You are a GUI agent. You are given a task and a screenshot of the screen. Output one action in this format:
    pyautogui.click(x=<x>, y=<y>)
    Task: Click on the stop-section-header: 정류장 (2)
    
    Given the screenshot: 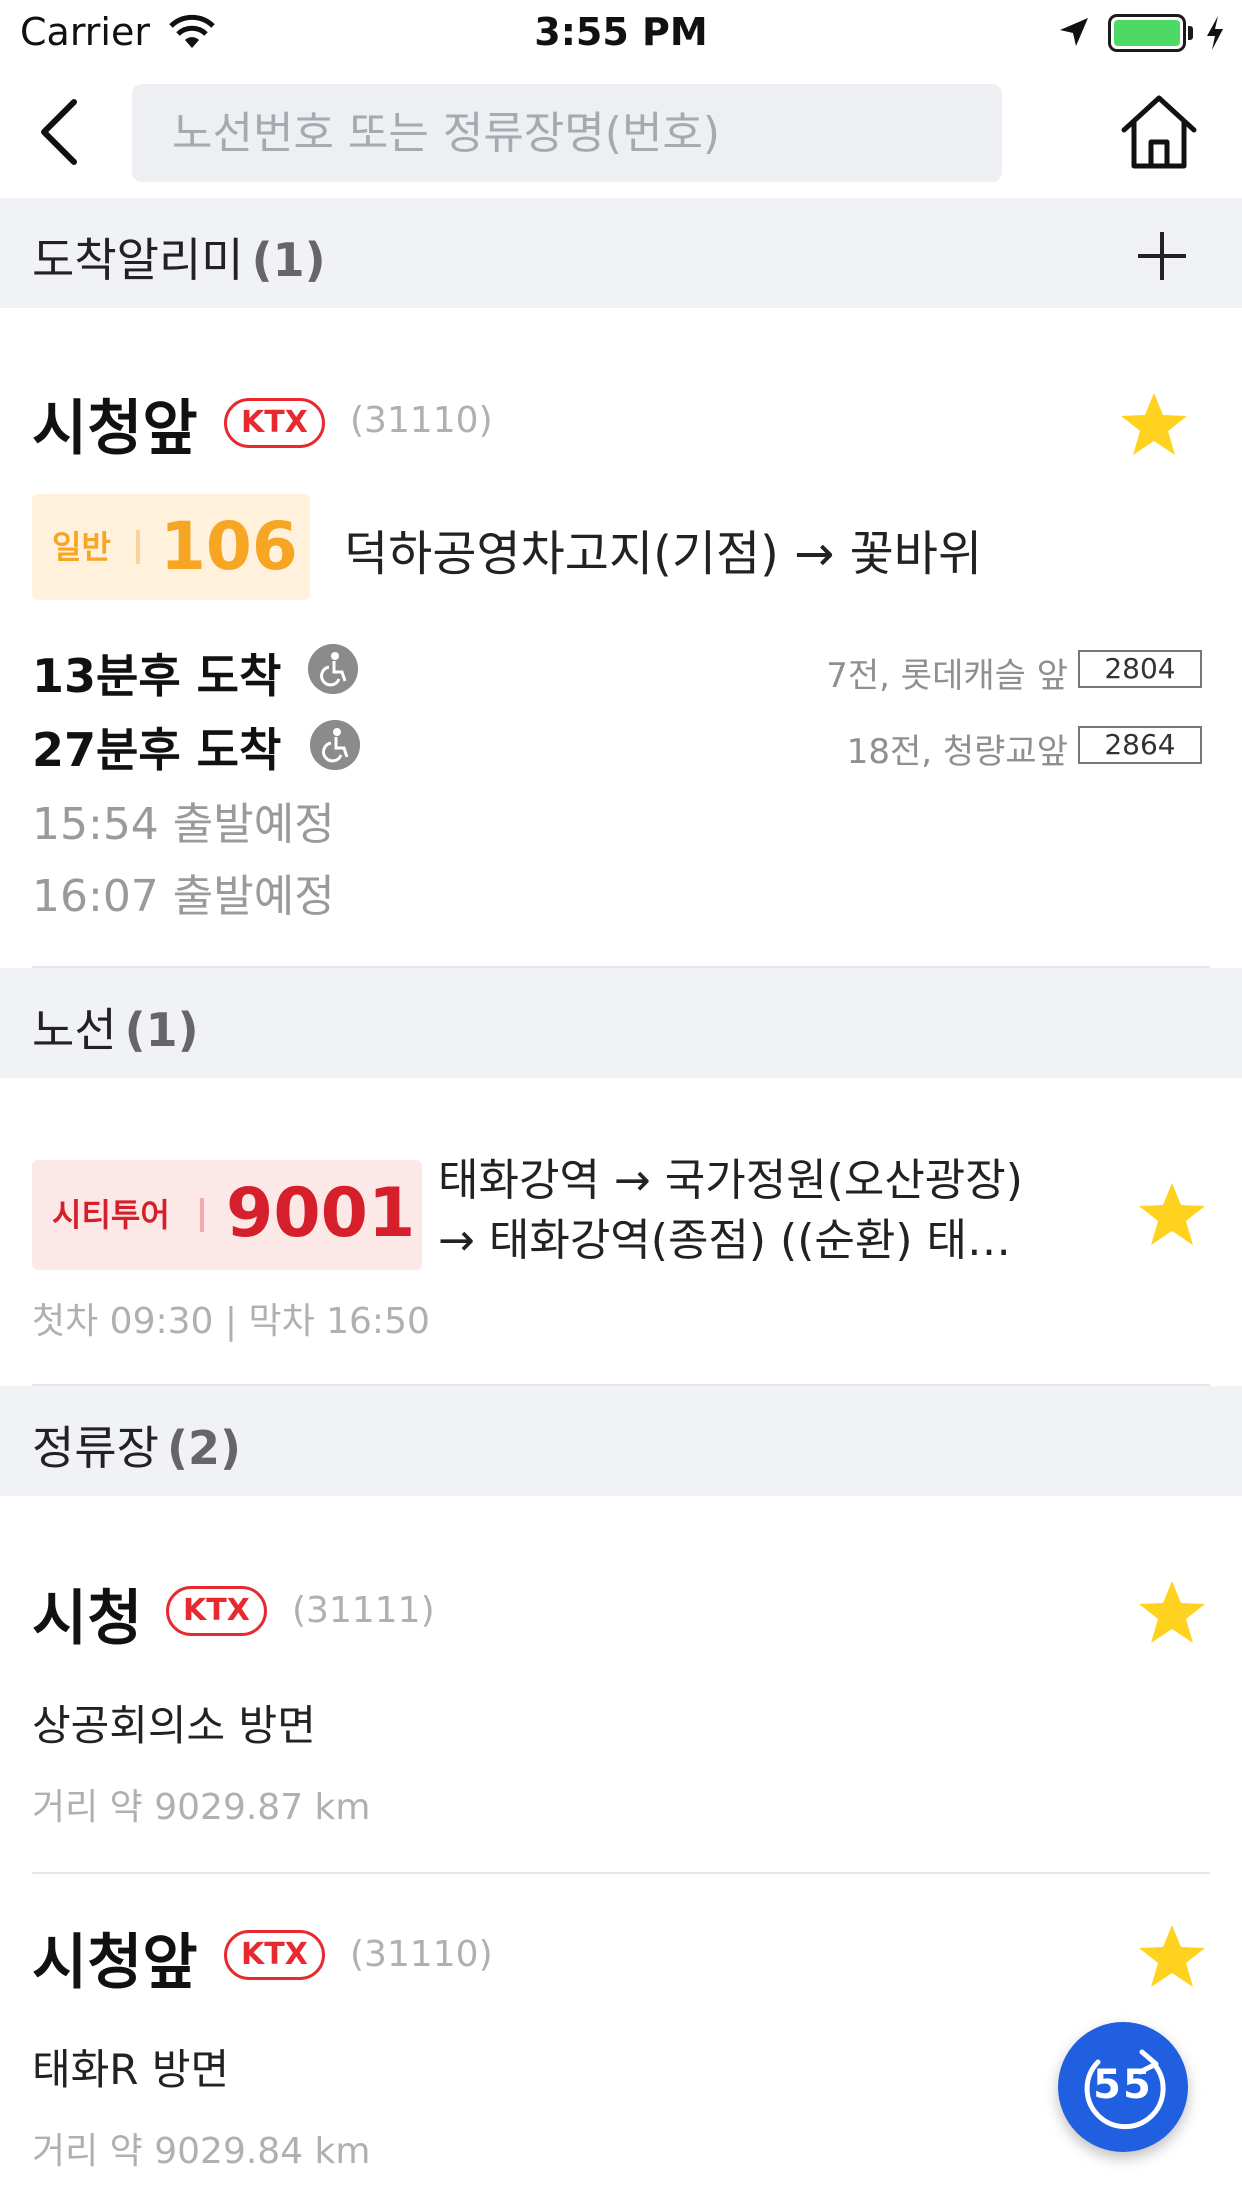 What is the action you would take?
    pyautogui.click(x=621, y=1441)
    